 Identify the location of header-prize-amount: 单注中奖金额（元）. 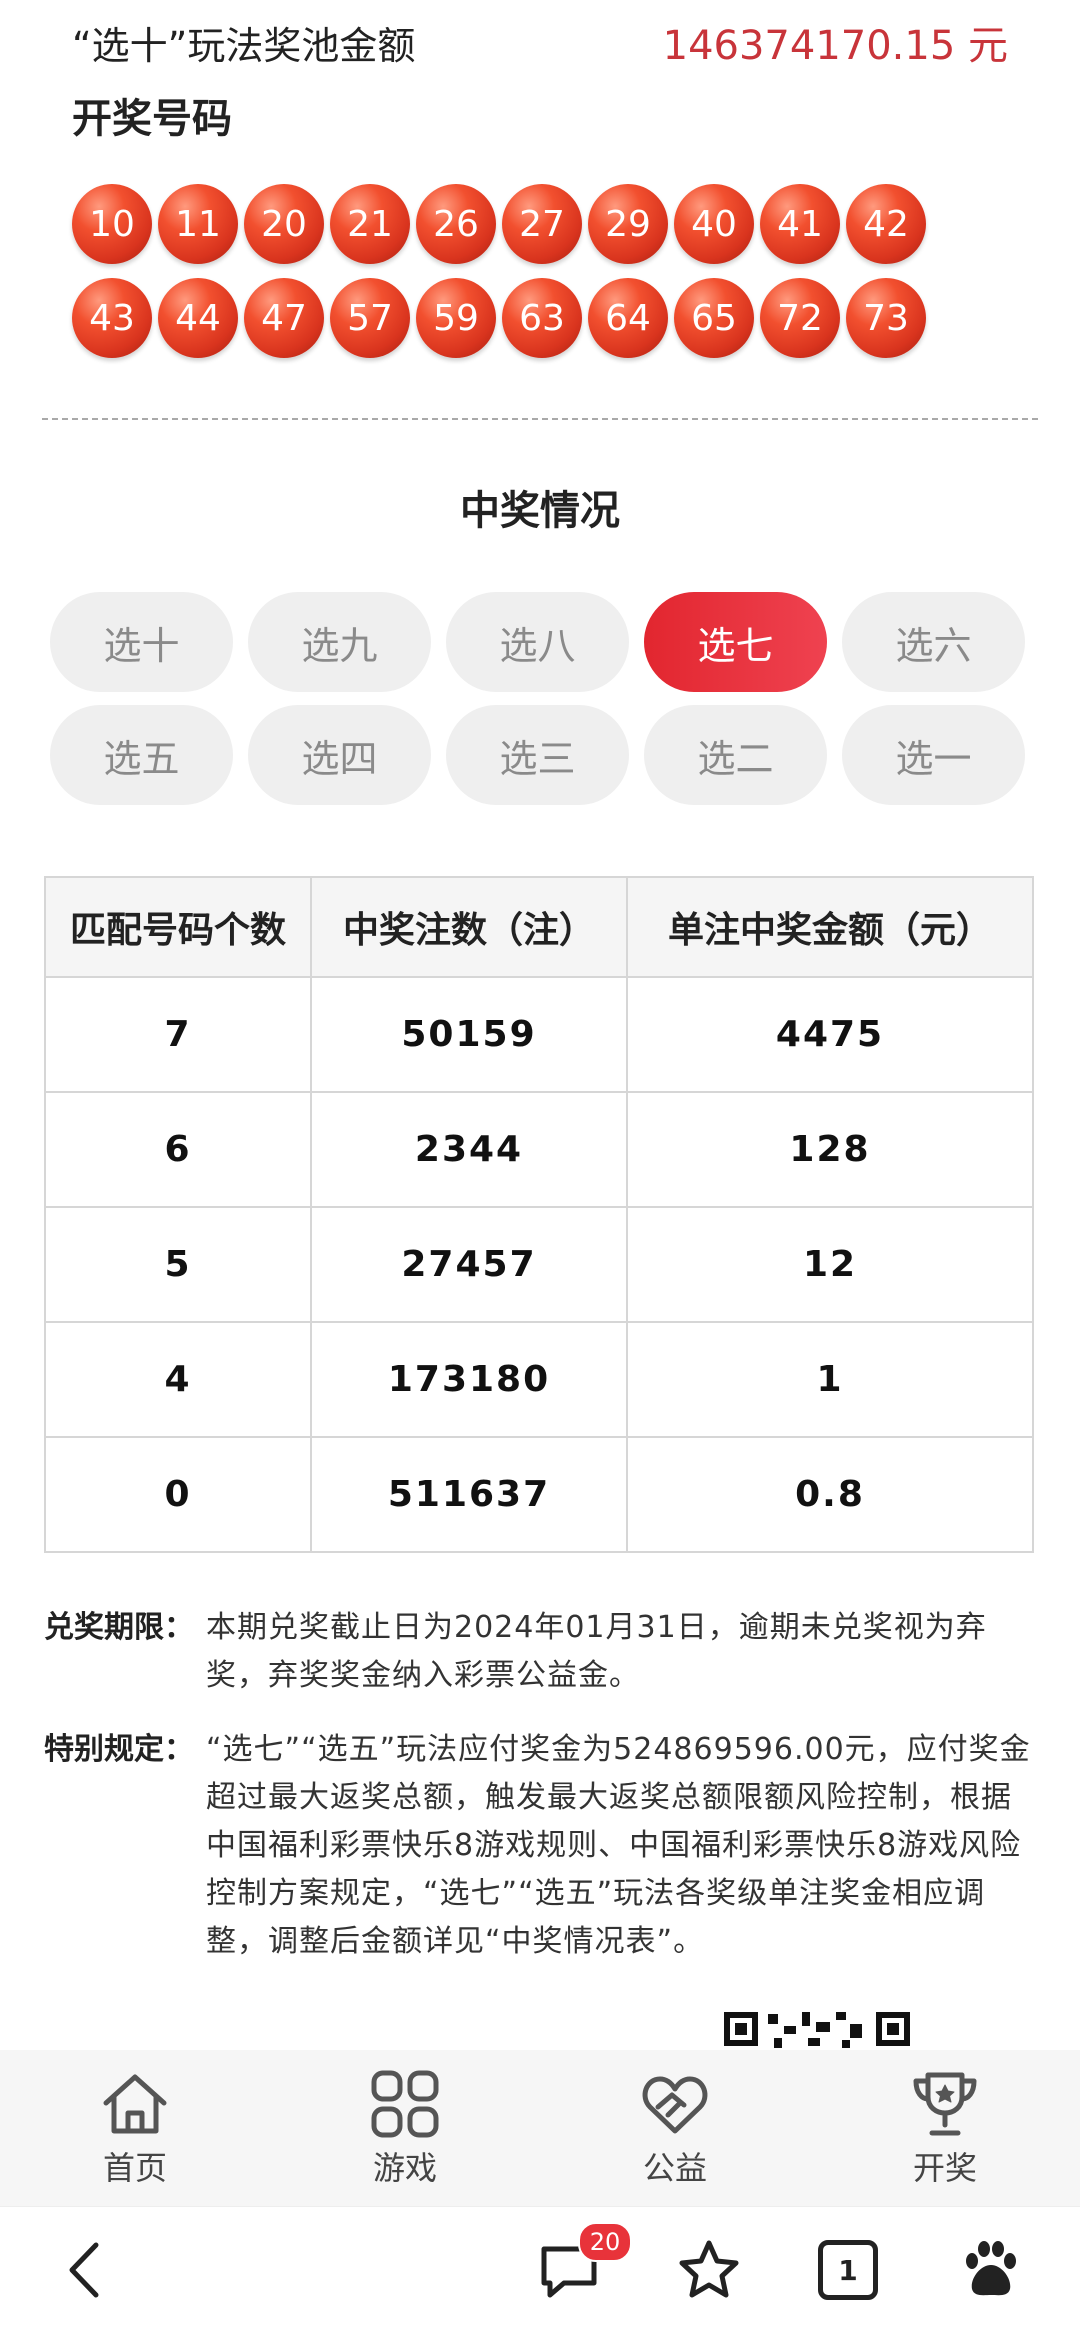
(830, 927).